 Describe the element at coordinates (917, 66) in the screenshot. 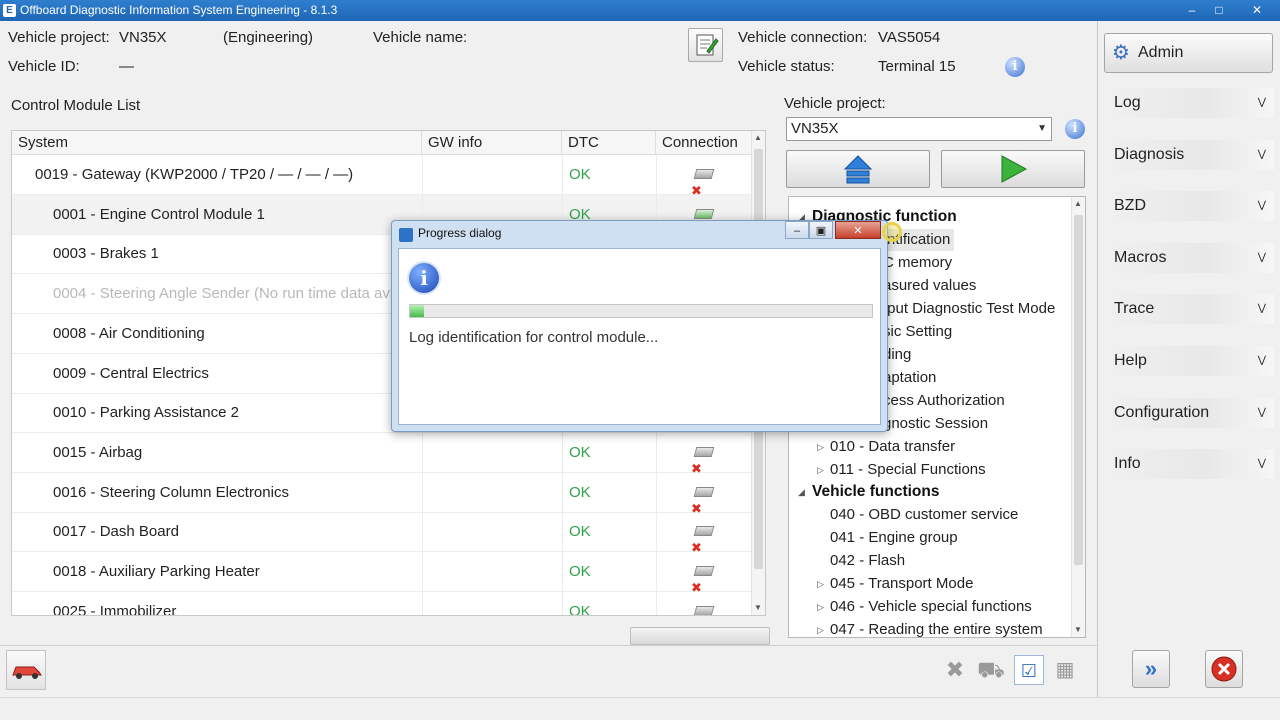

I see `vehicle-status-value: Terminal 15` at that location.